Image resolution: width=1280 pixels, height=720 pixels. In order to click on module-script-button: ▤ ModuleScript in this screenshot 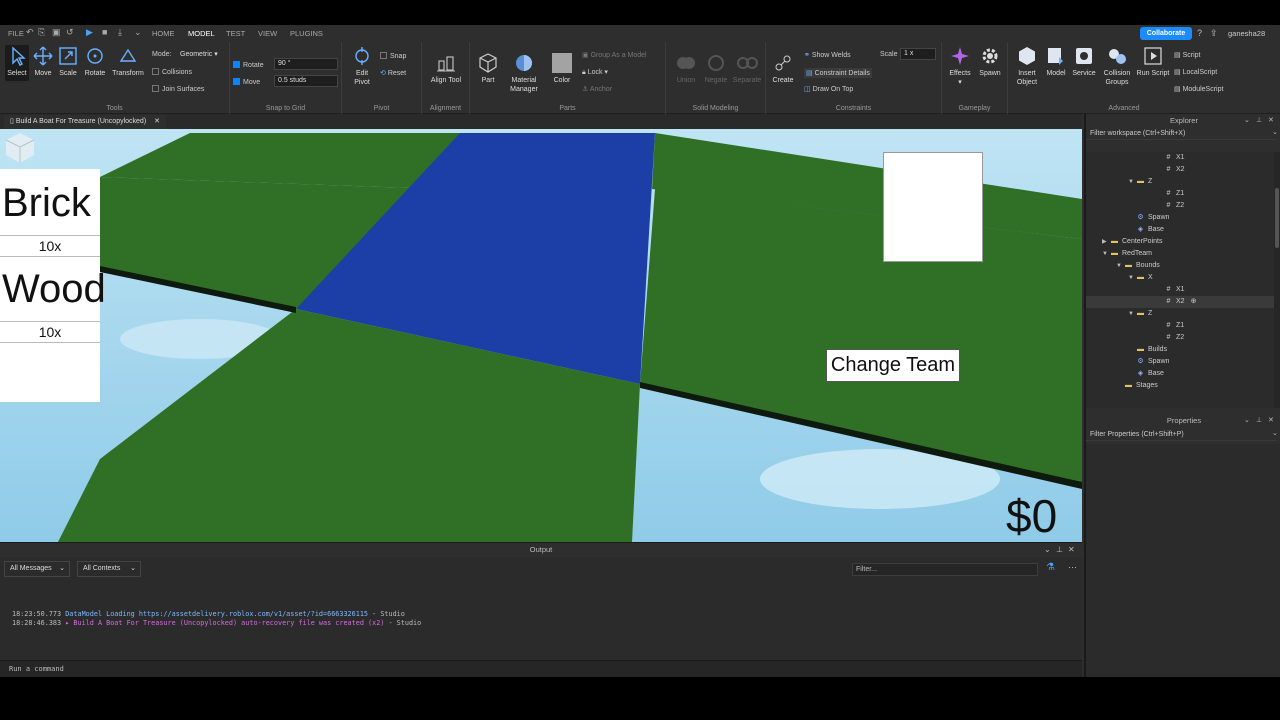, I will do `click(1198, 89)`.